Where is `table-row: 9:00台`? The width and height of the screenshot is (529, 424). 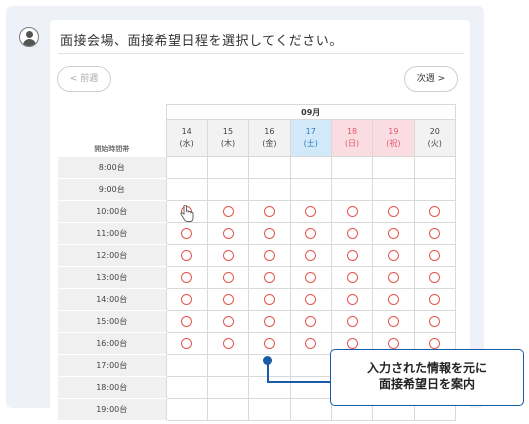
table-row: 9:00台 is located at coordinates (257, 189).